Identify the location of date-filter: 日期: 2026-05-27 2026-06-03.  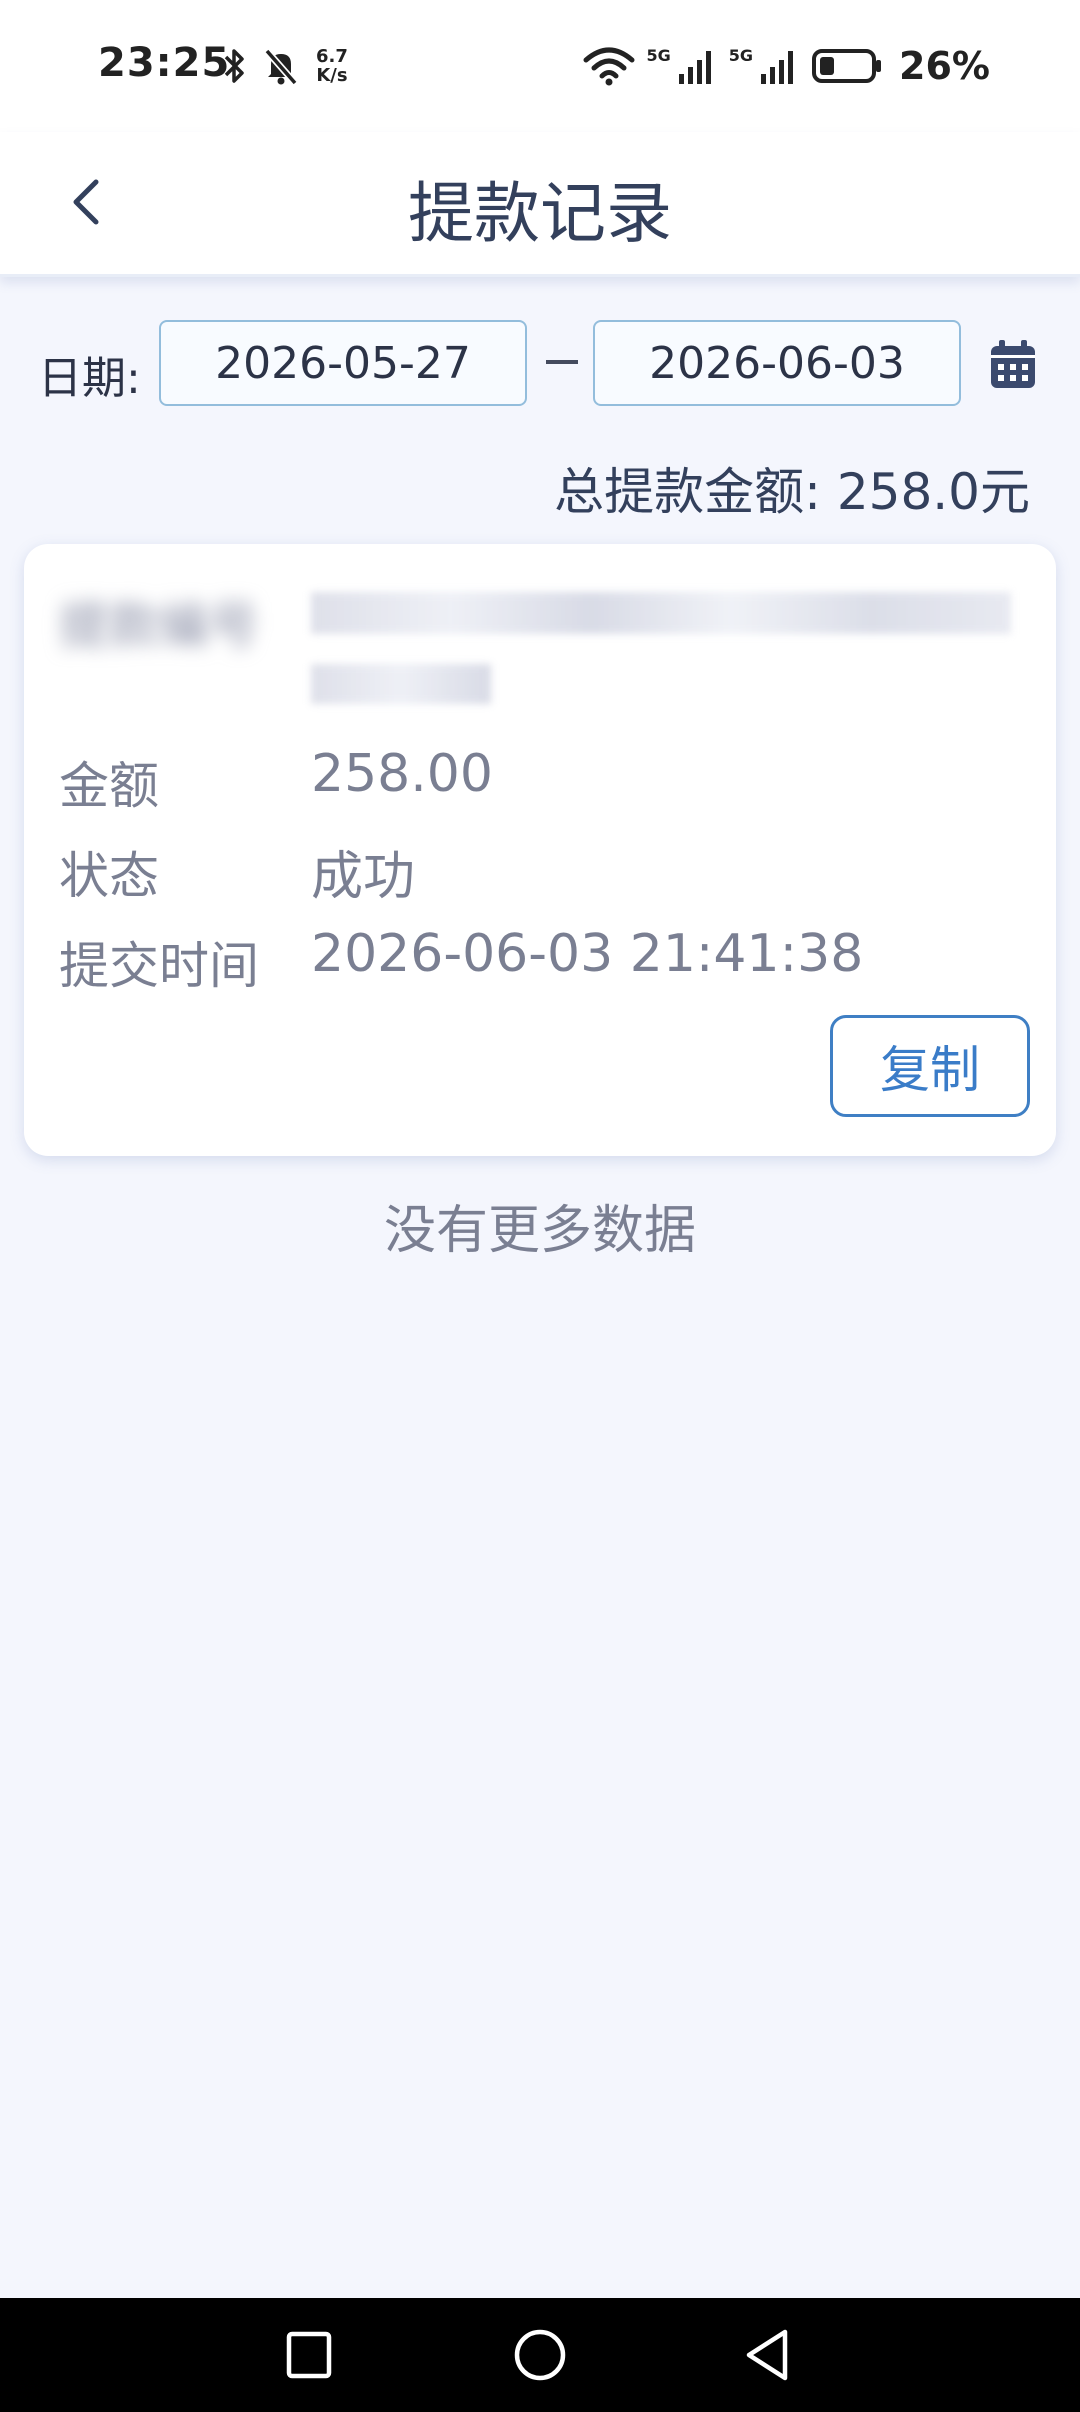
(540, 366).